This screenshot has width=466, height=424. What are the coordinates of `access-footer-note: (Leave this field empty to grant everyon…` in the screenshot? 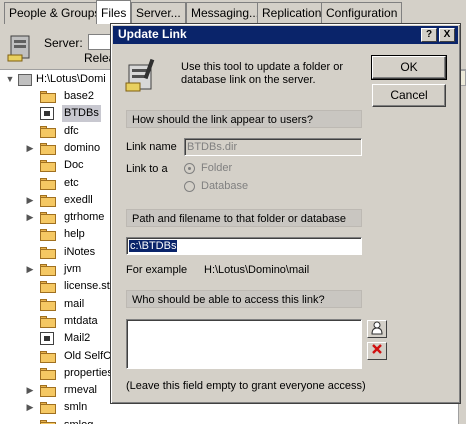 It's located at (246, 386).